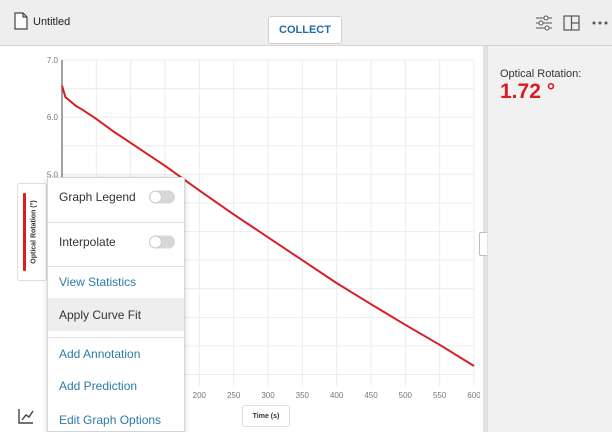  I want to click on y-axis-label: Optical Rotation (°), so click(34, 232).